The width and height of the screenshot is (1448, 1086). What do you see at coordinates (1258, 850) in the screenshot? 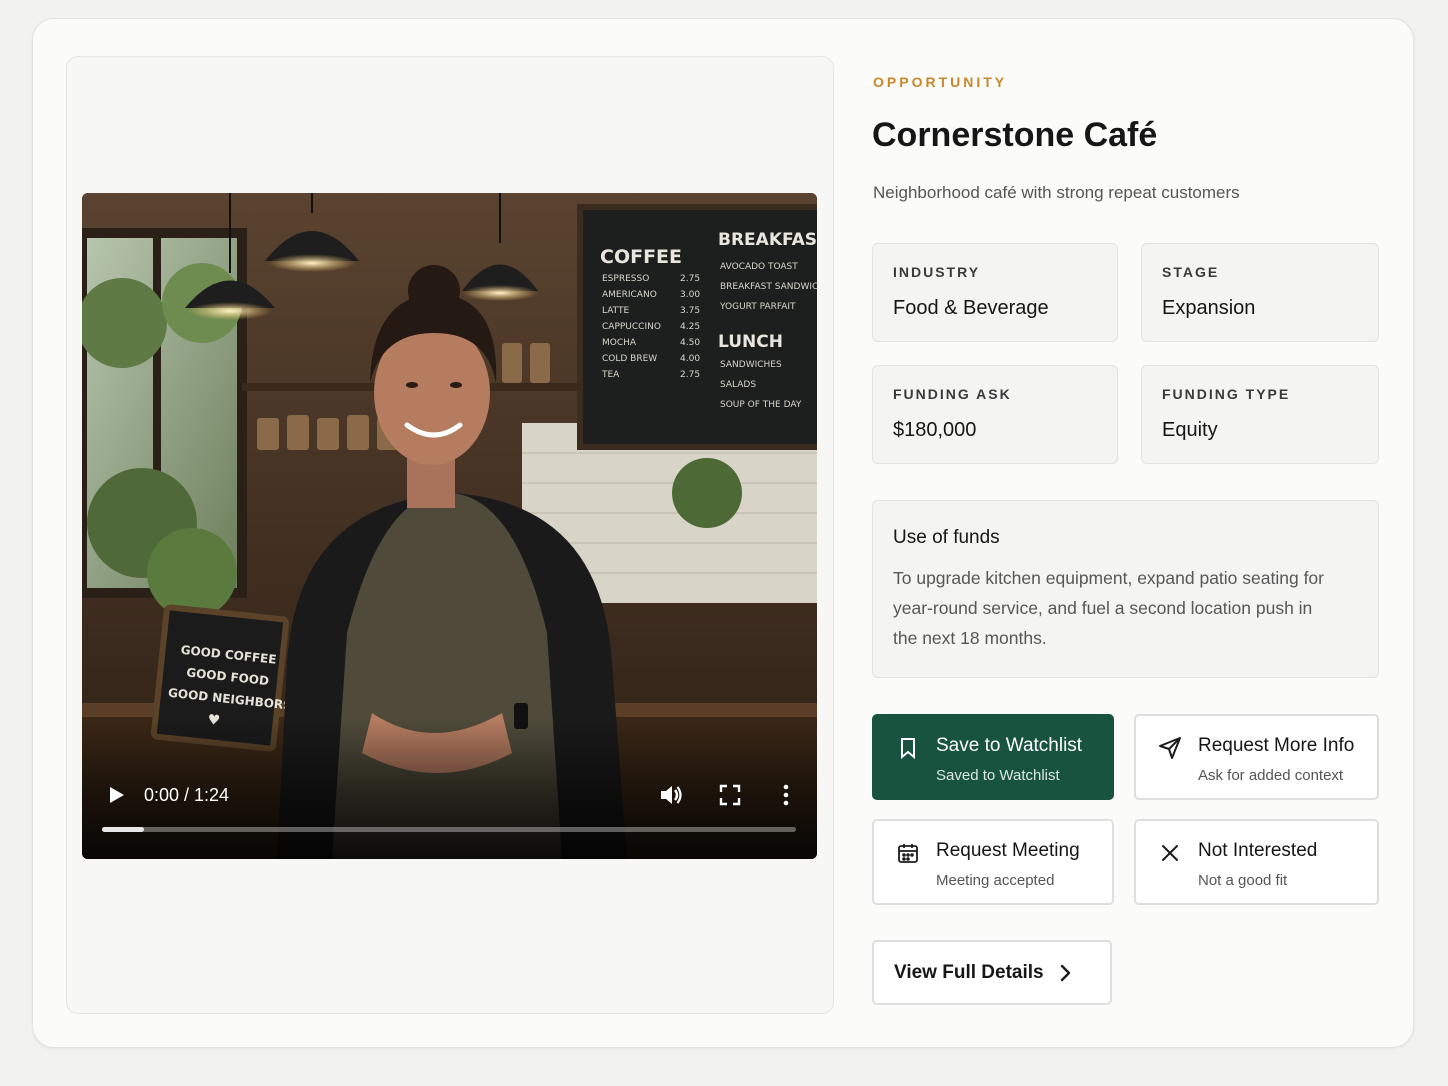
I see `not-interested-title: Not Interested` at bounding box center [1258, 850].